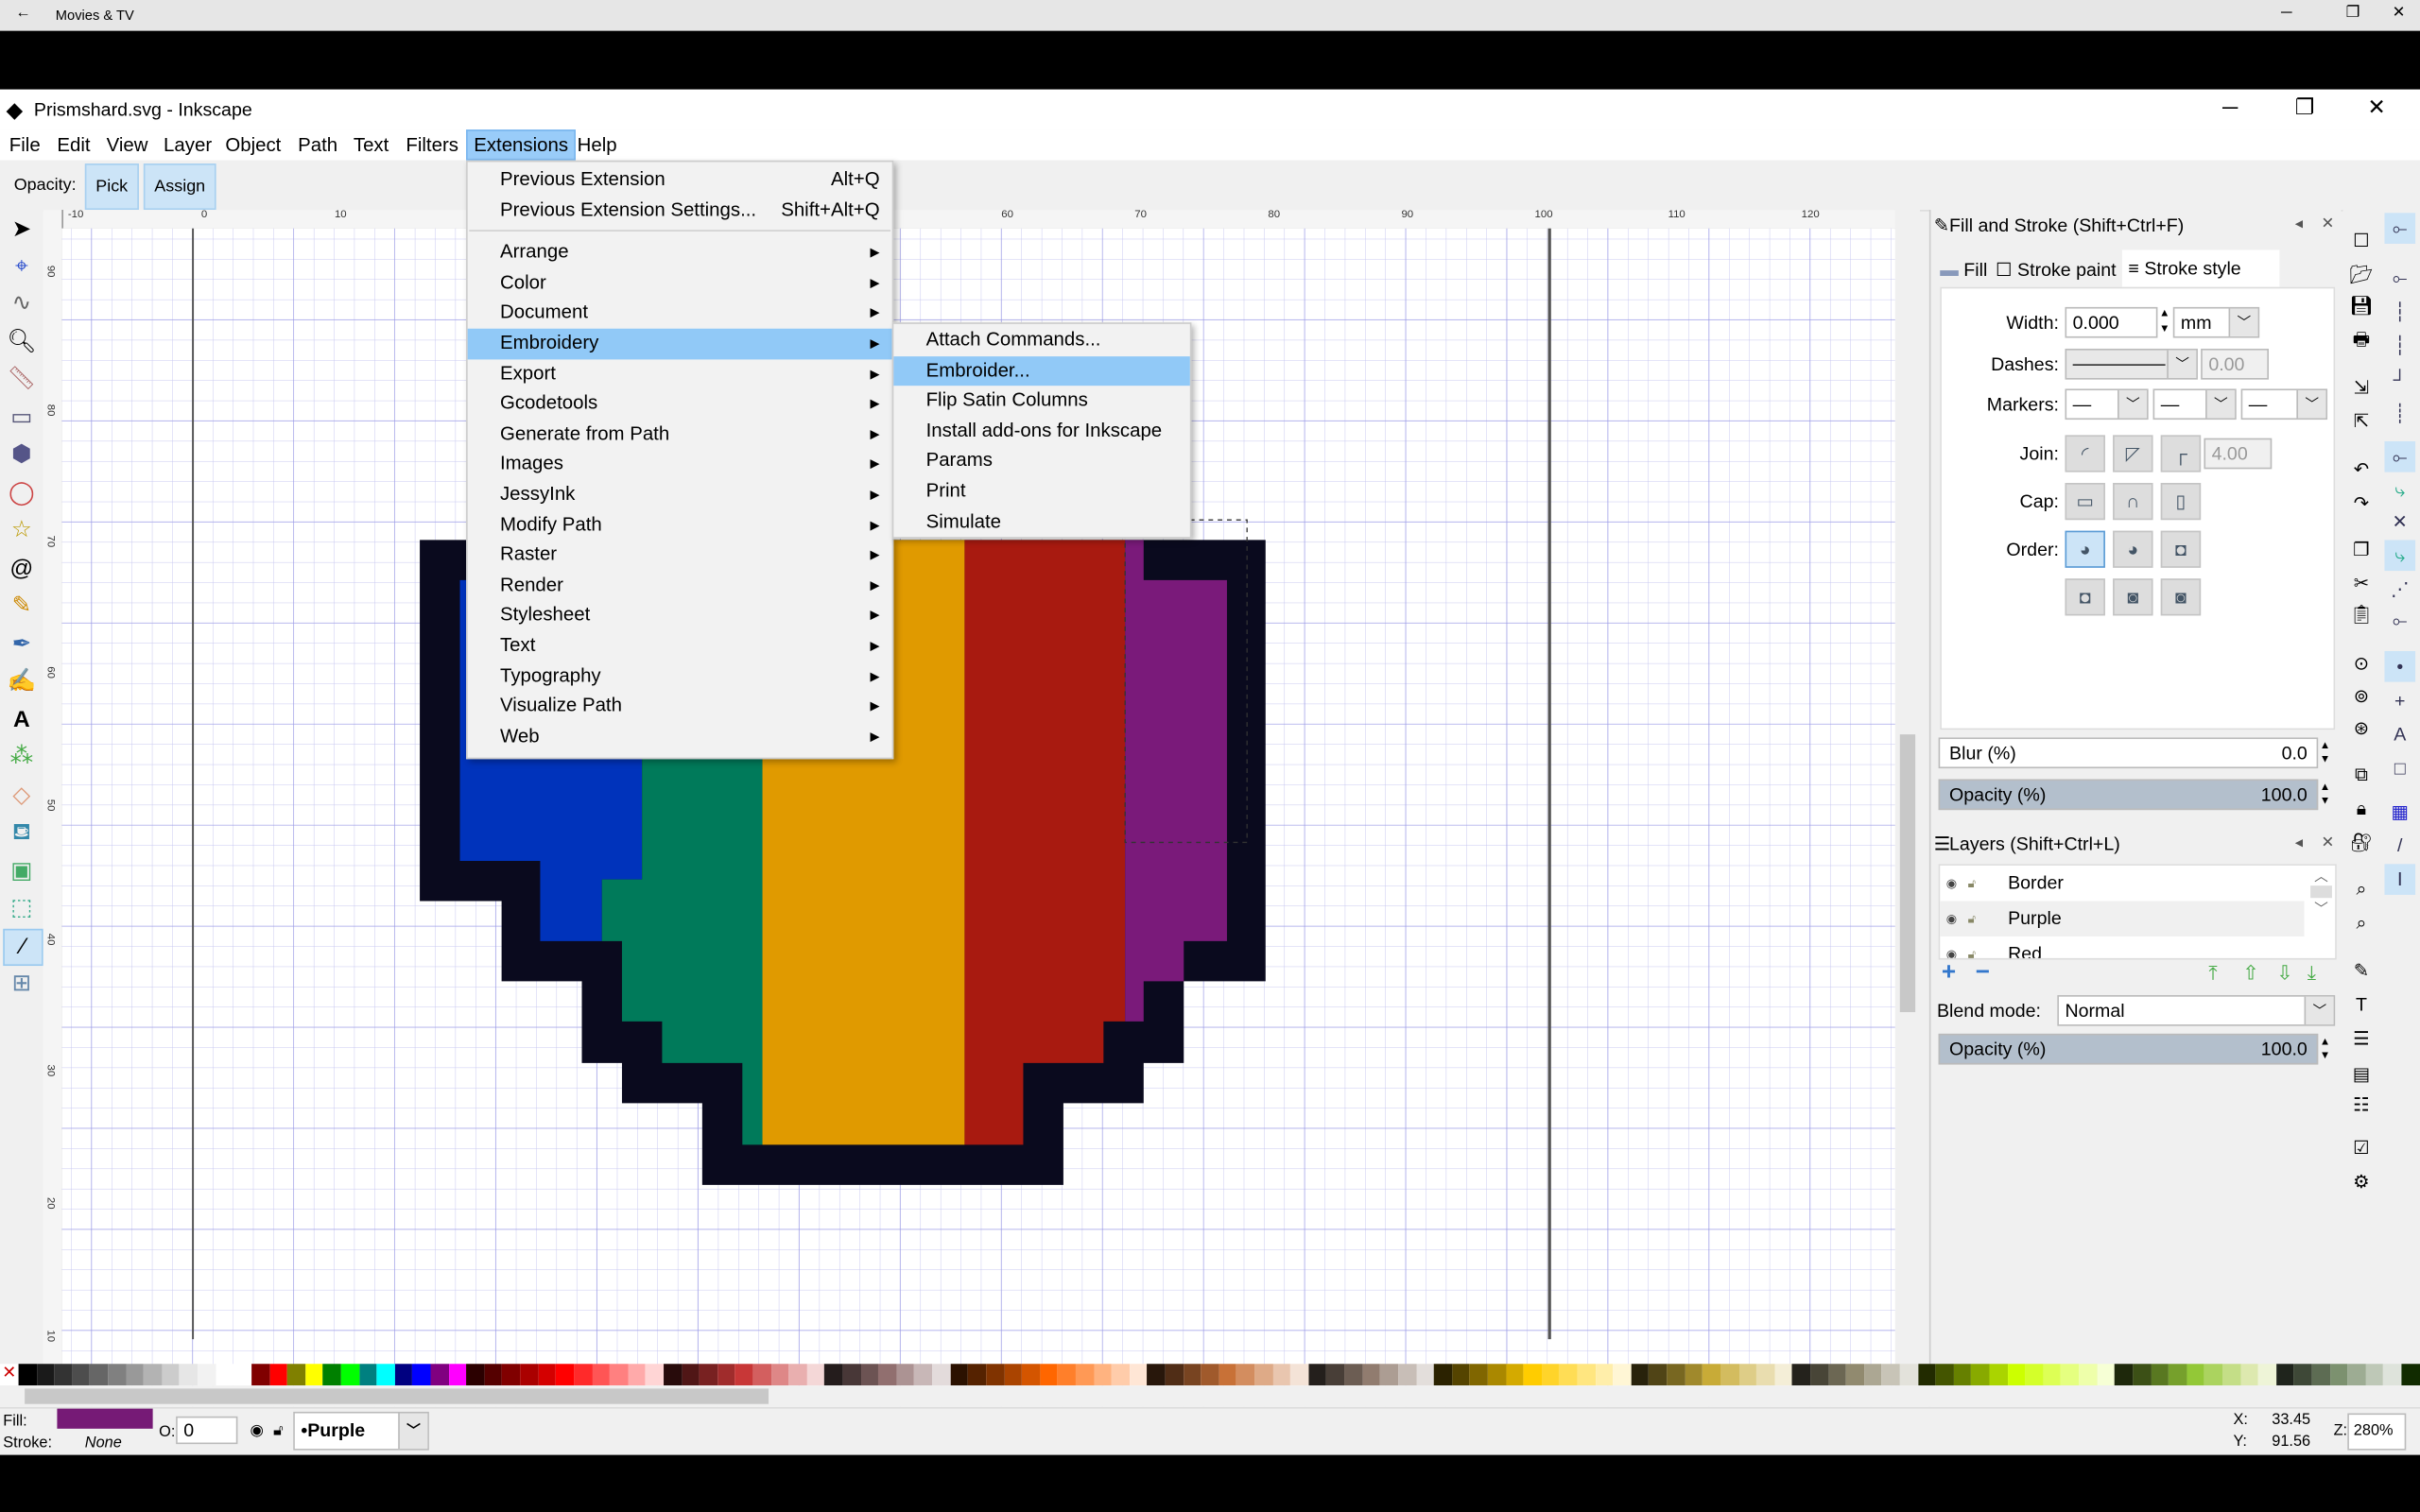  Describe the element at coordinates (2284, 973) in the screenshot. I see `lower-layer-icon: ⇩` at that location.